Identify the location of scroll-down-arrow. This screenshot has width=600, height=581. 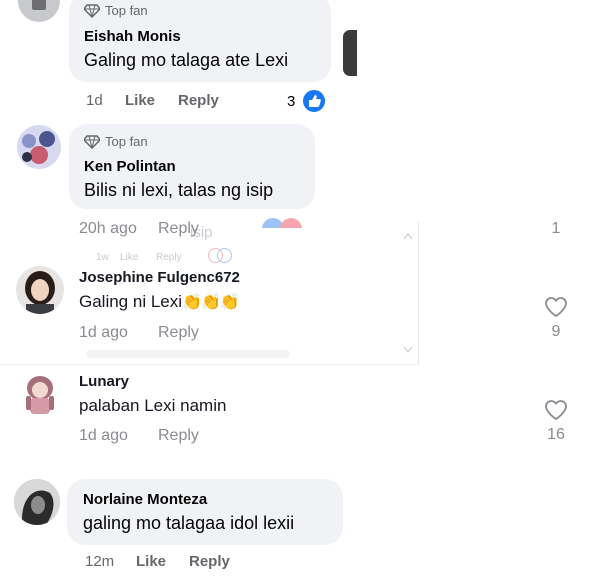
(408, 346).